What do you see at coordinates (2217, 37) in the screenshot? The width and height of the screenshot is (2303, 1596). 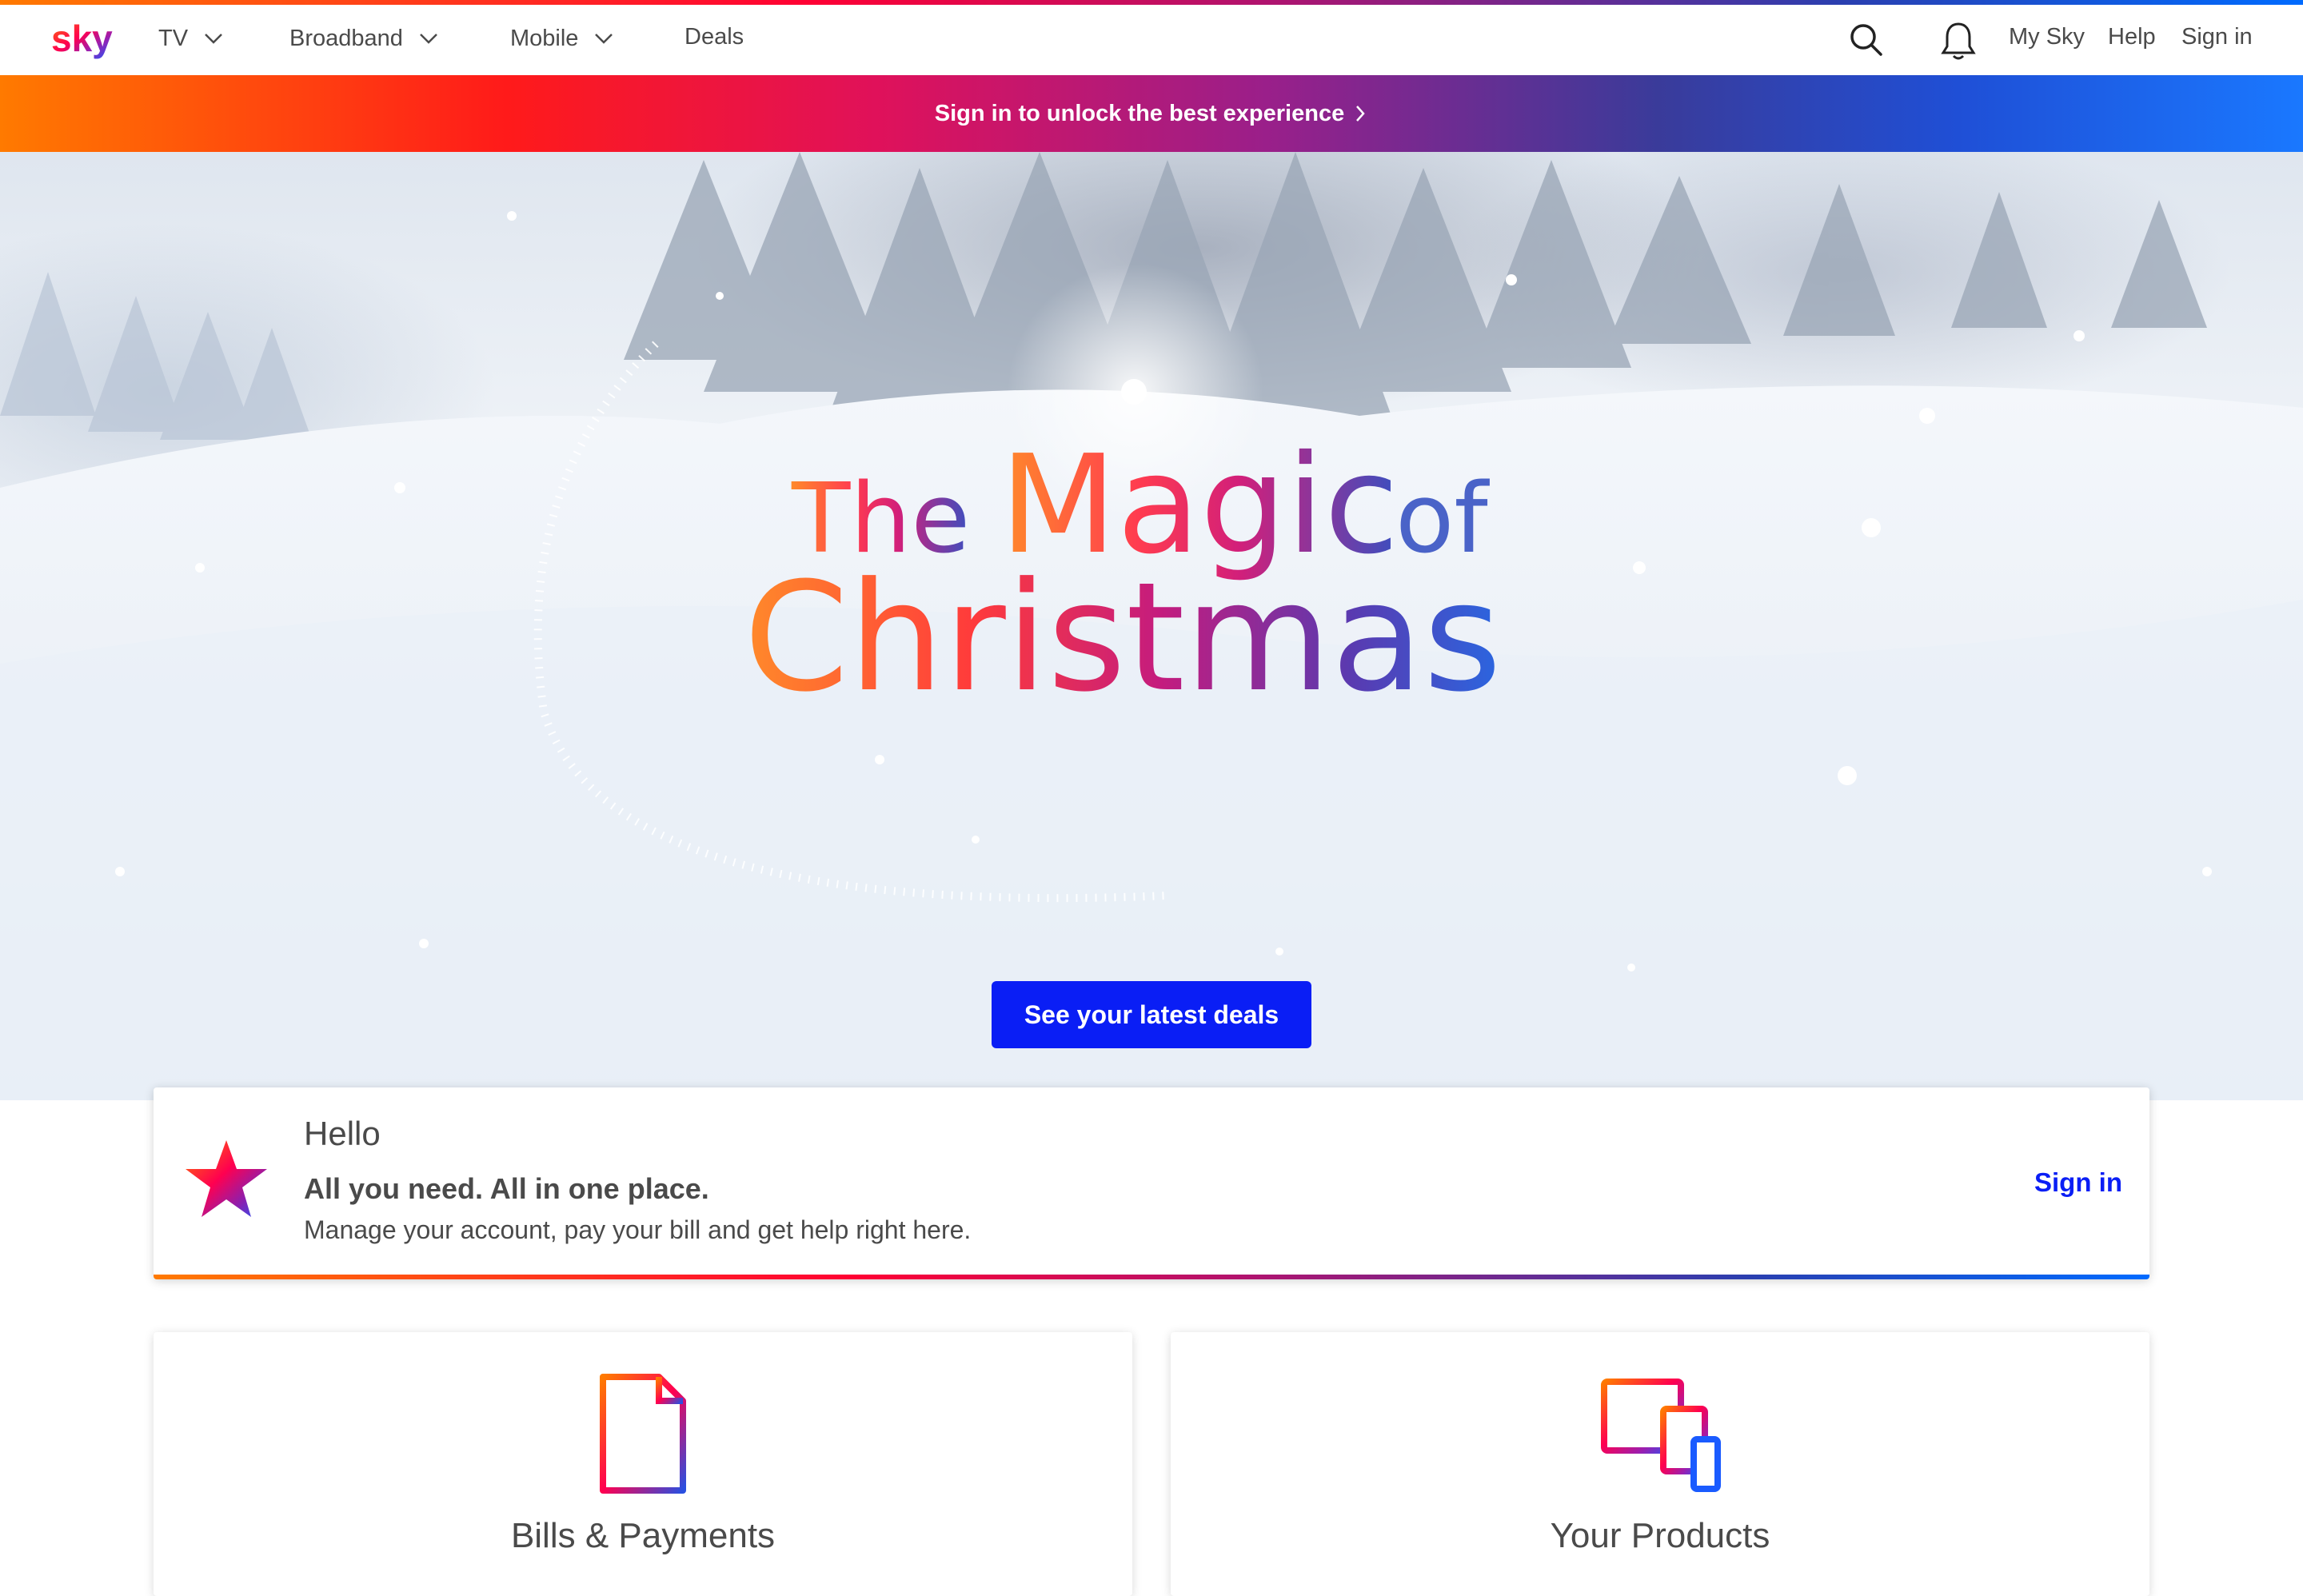 I see `nav-sign-in: Sign in` at bounding box center [2217, 37].